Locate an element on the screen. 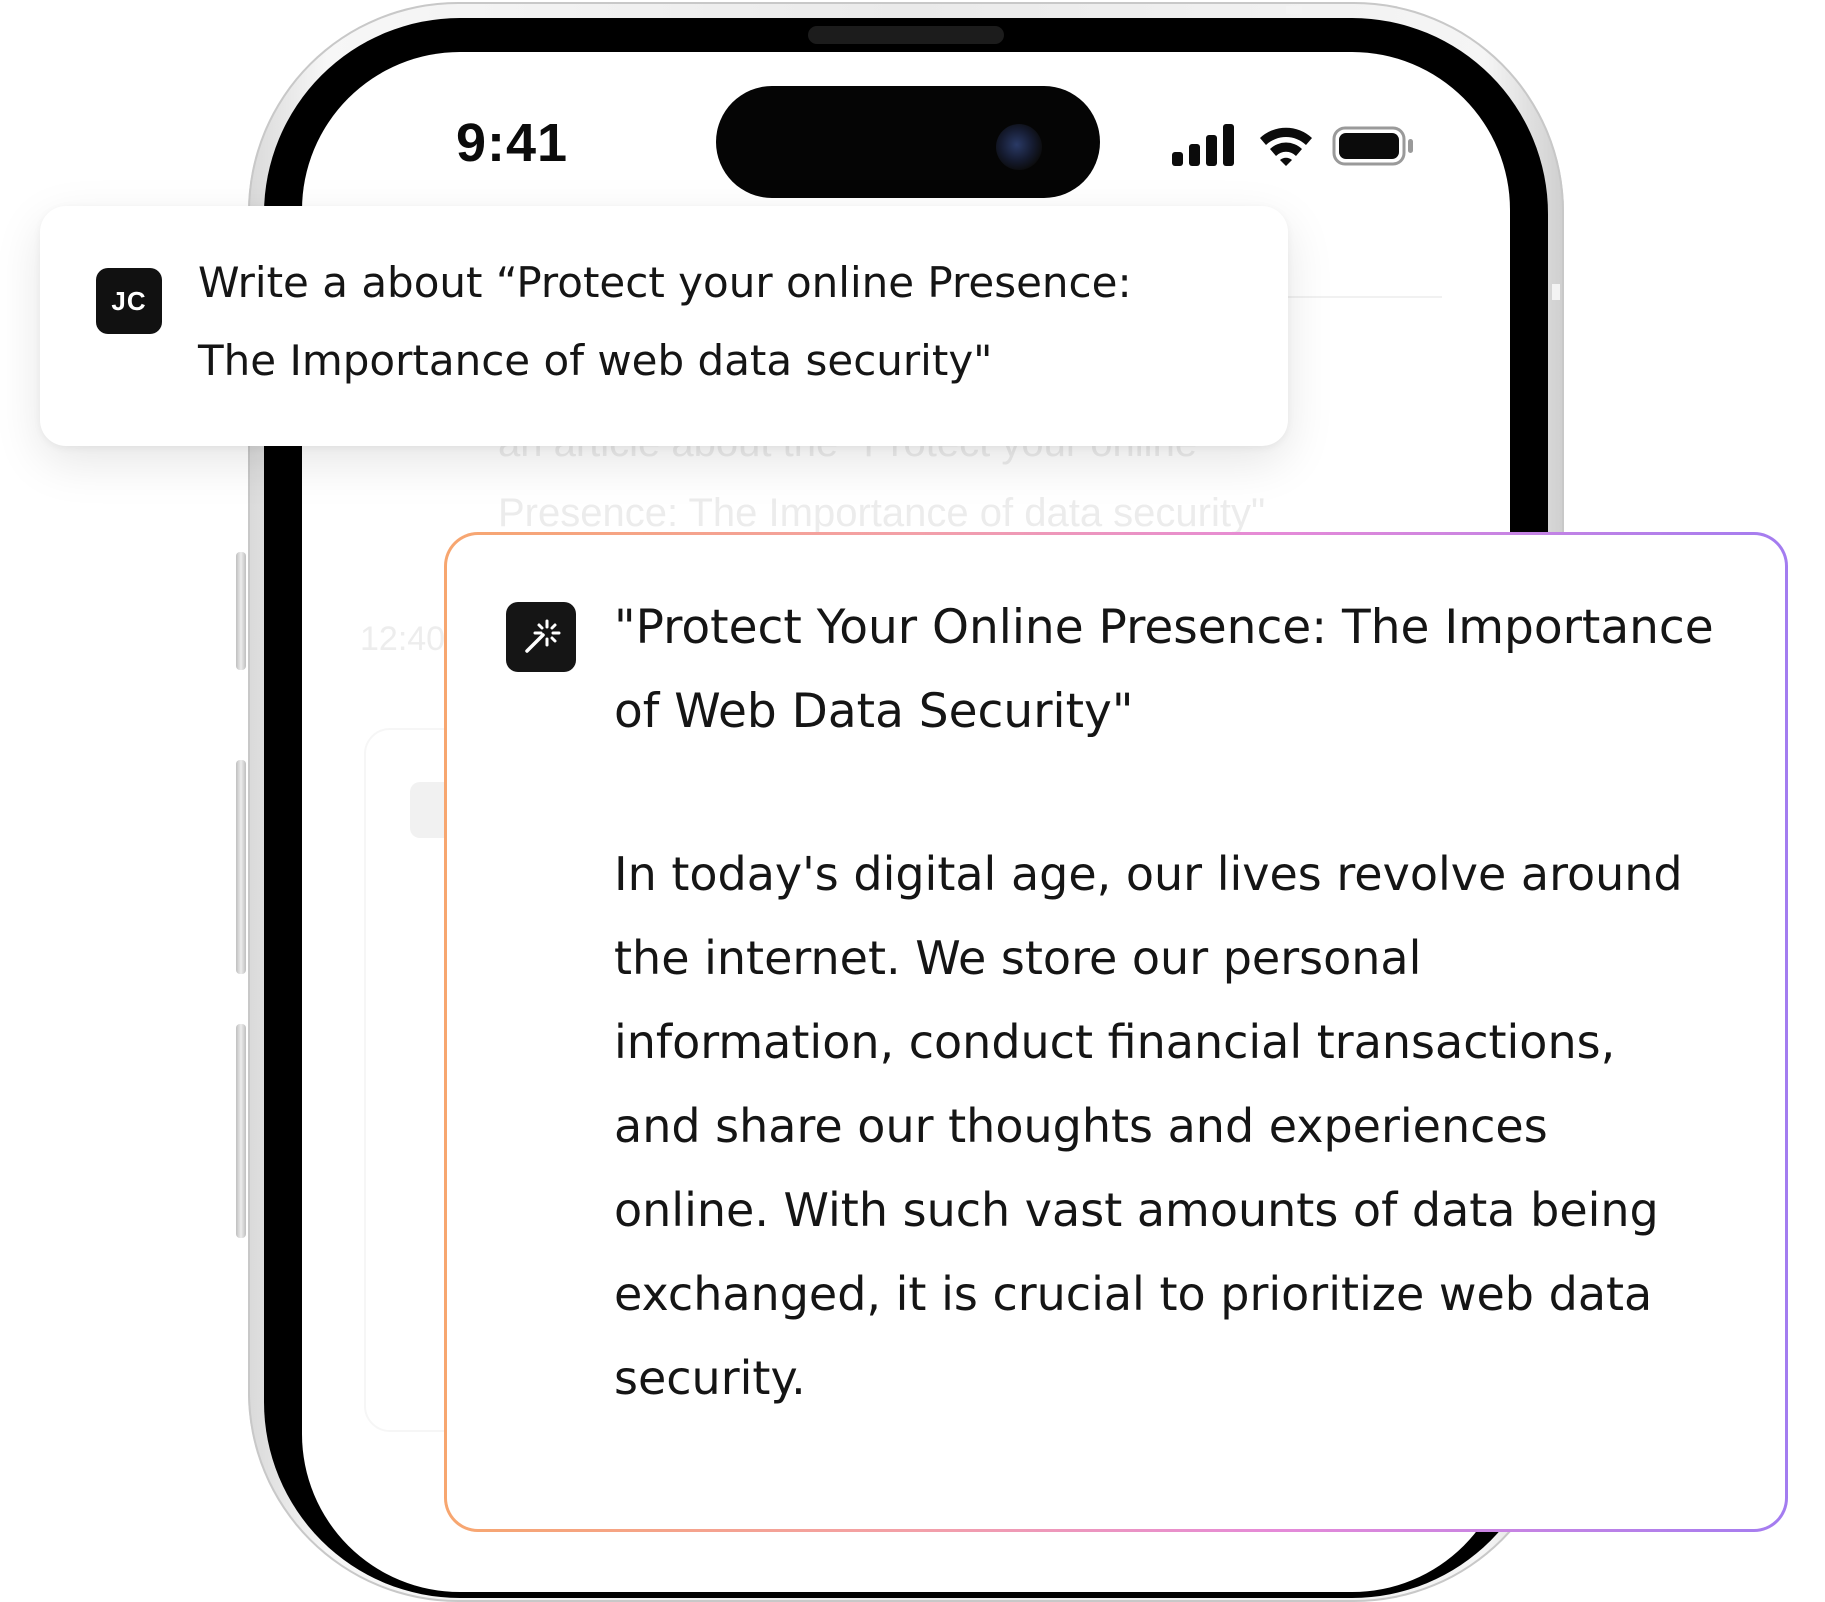  magic-wand-glyph is located at coordinates (543, 636).